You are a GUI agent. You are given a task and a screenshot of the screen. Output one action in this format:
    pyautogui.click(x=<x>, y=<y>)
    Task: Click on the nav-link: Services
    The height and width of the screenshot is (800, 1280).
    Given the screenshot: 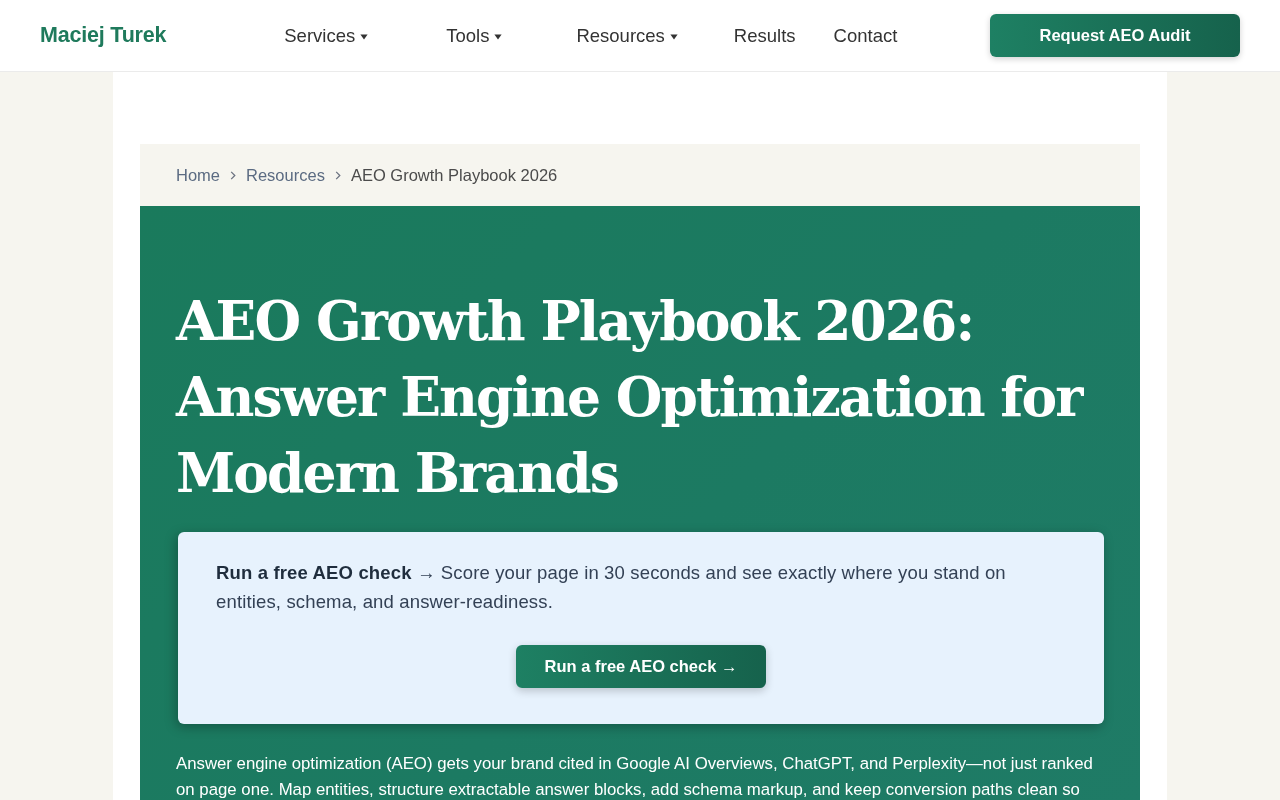 What is the action you would take?
    pyautogui.click(x=326, y=35)
    